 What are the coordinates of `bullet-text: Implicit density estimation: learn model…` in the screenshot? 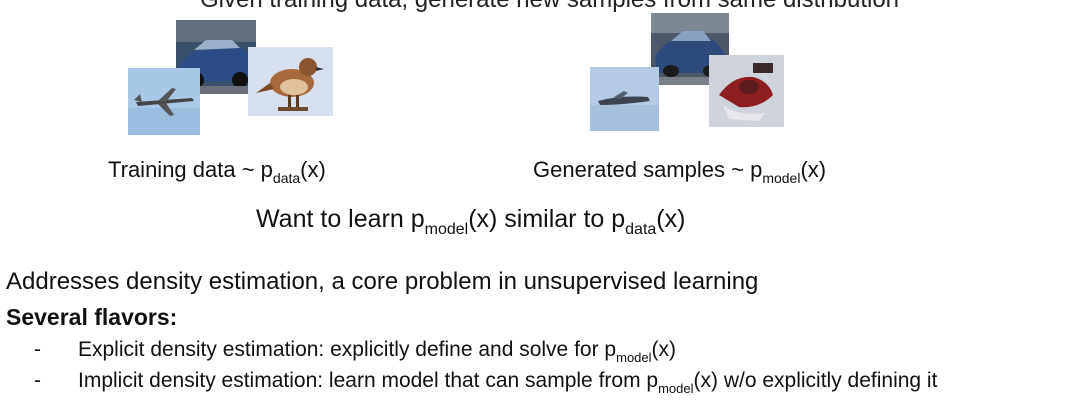 It's located at (368, 380).